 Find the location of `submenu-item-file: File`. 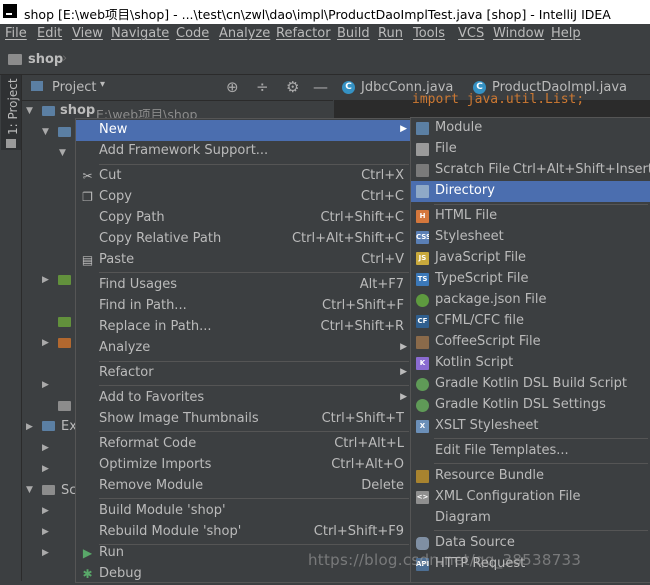

submenu-item-file: File is located at coordinates (530, 149).